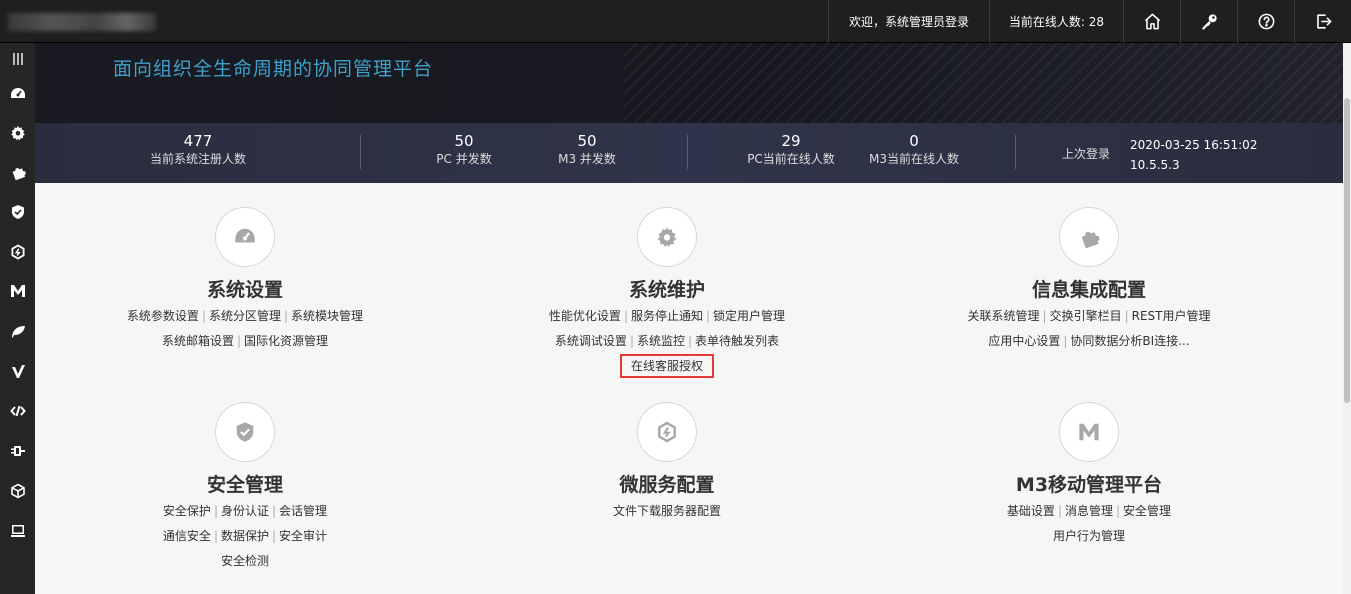  What do you see at coordinates (245, 316) in the screenshot?
I see `link-system-partition: 系统分区管理` at bounding box center [245, 316].